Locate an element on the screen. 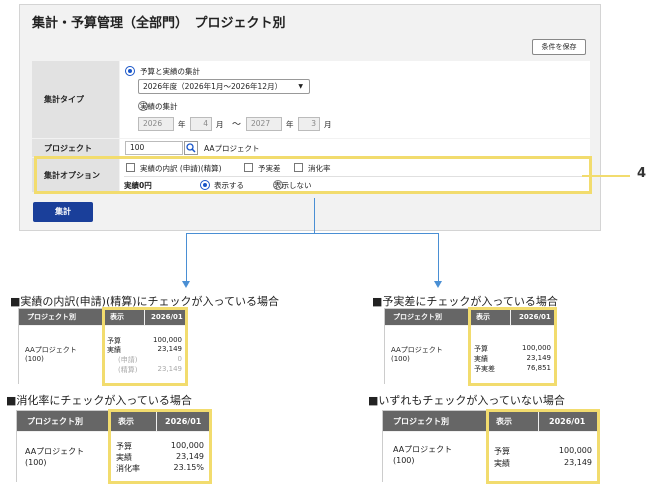 This screenshot has height=496, width=651. search-icon is located at coordinates (191, 148).